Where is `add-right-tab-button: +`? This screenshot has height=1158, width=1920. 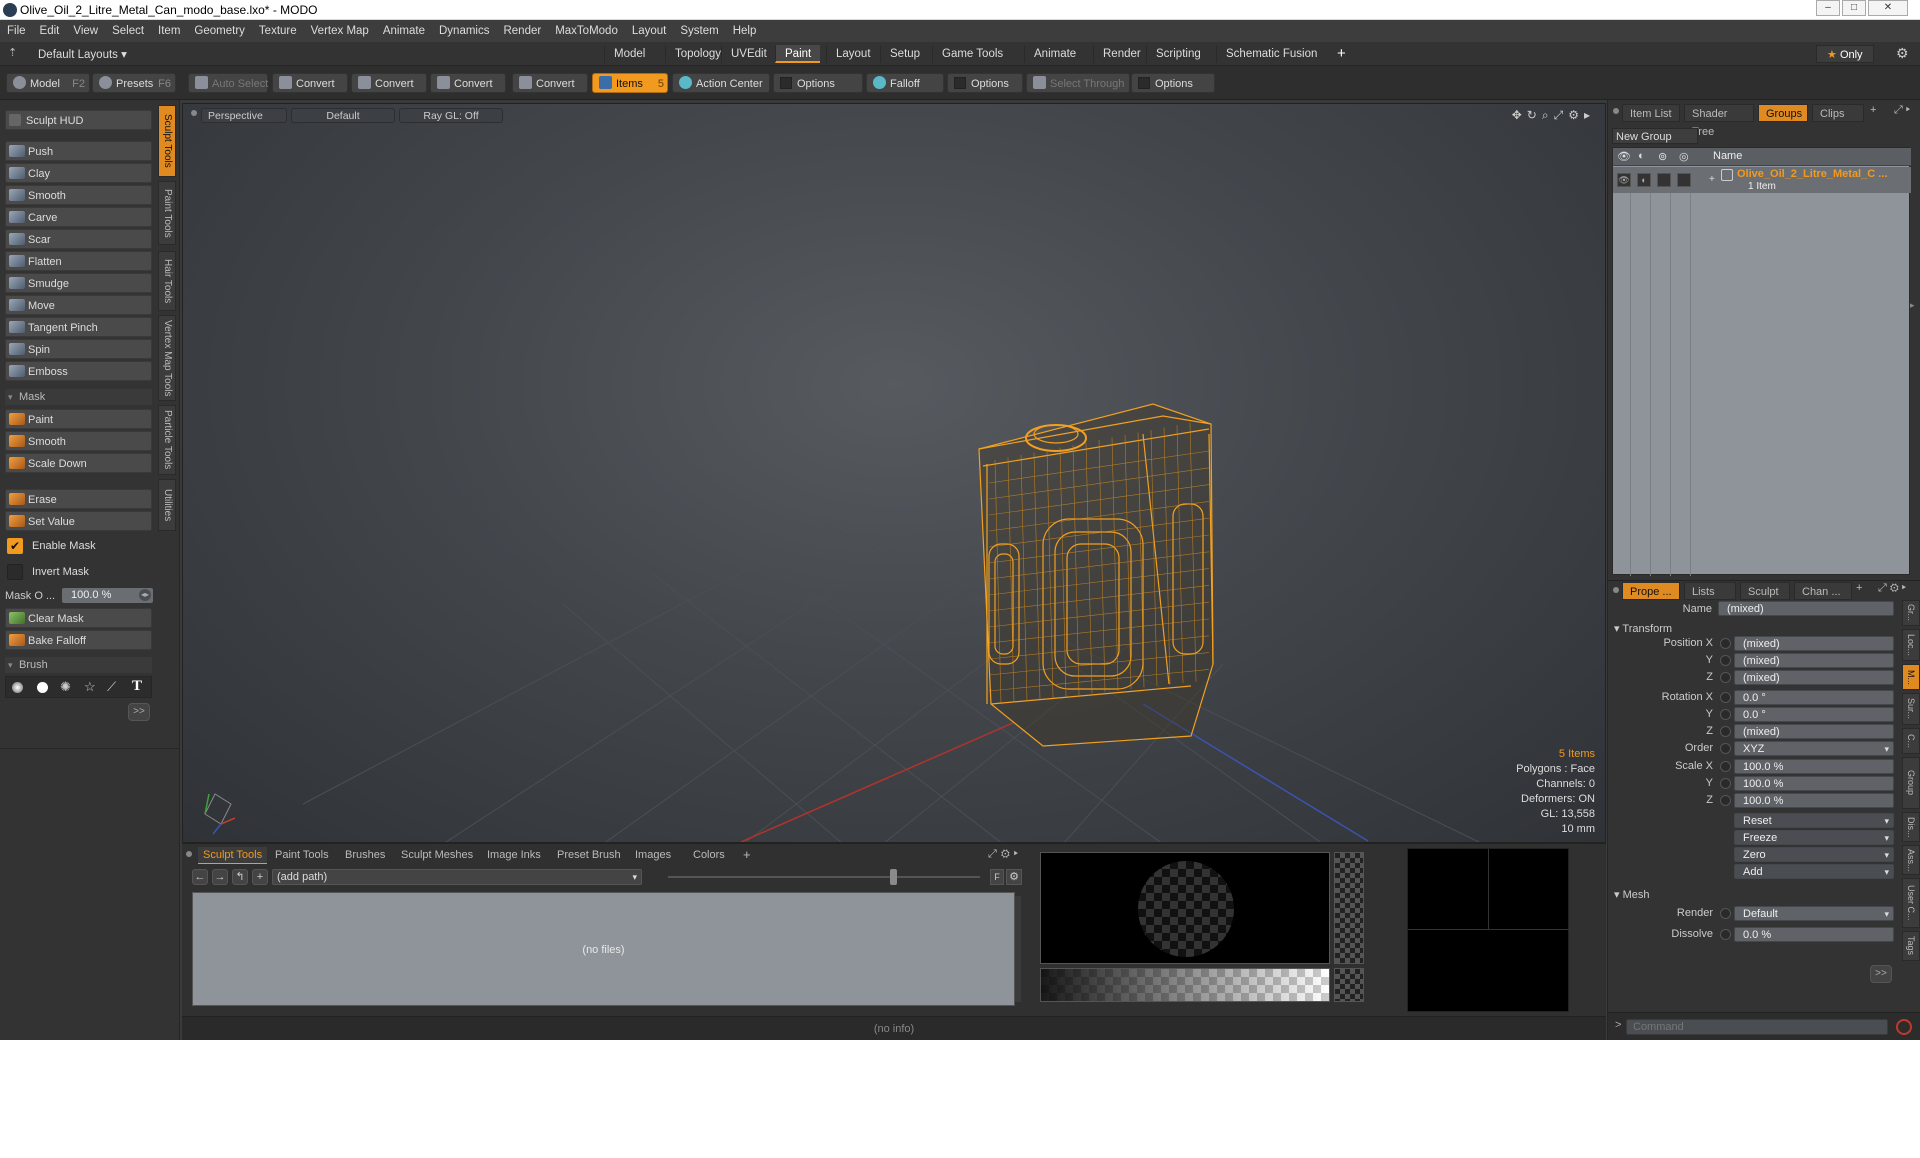 add-right-tab-button: + is located at coordinates (1873, 110).